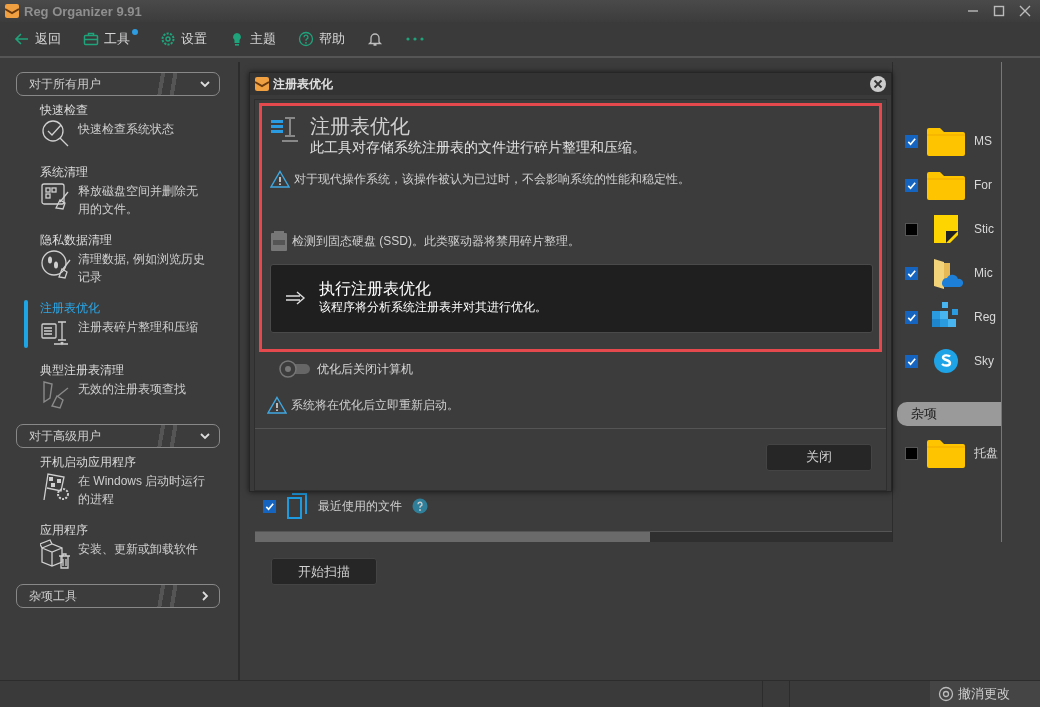  Describe the element at coordinates (324, 571) in the screenshot. I see `scan-button: 开始扫描` at that location.